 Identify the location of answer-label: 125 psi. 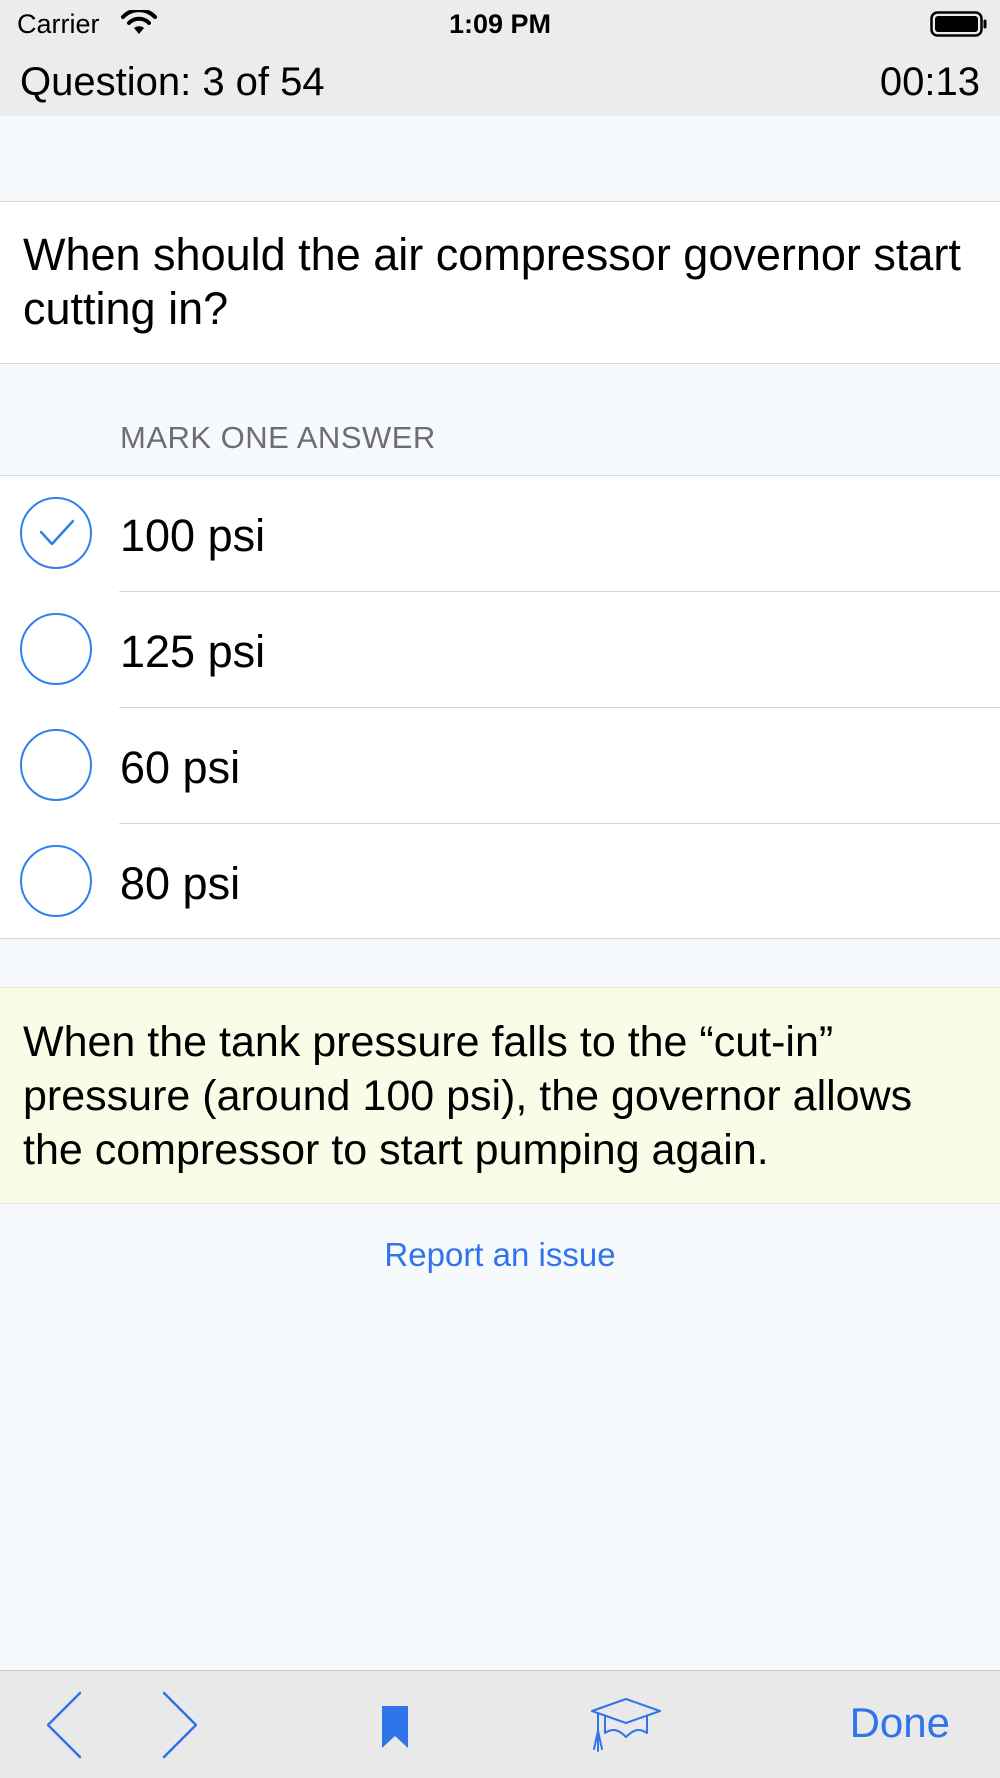
(193, 651).